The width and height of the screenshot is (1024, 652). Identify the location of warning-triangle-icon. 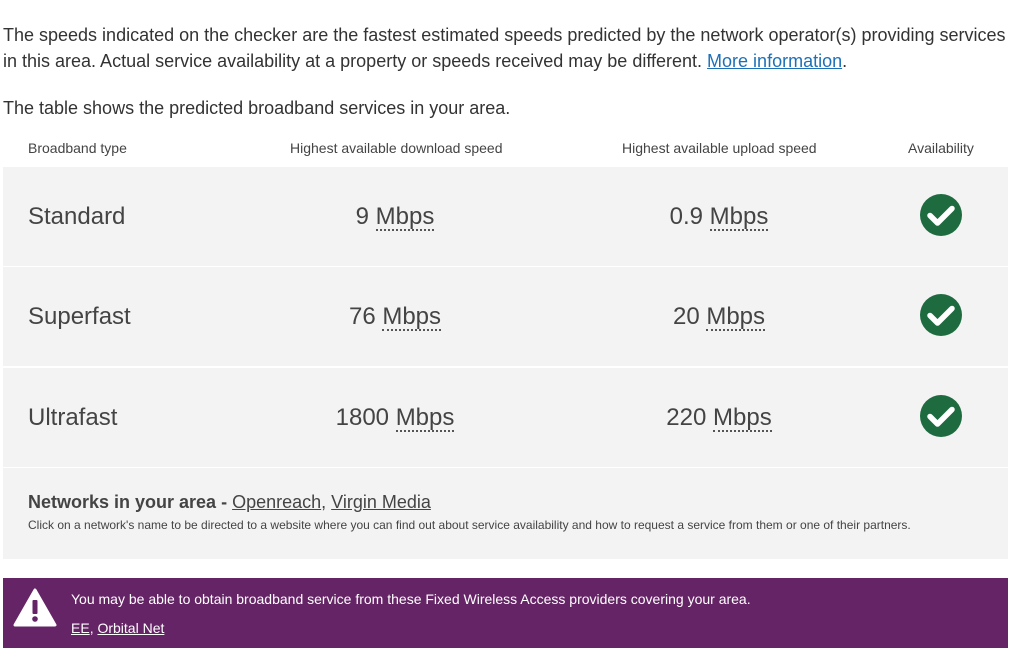
(35, 607).